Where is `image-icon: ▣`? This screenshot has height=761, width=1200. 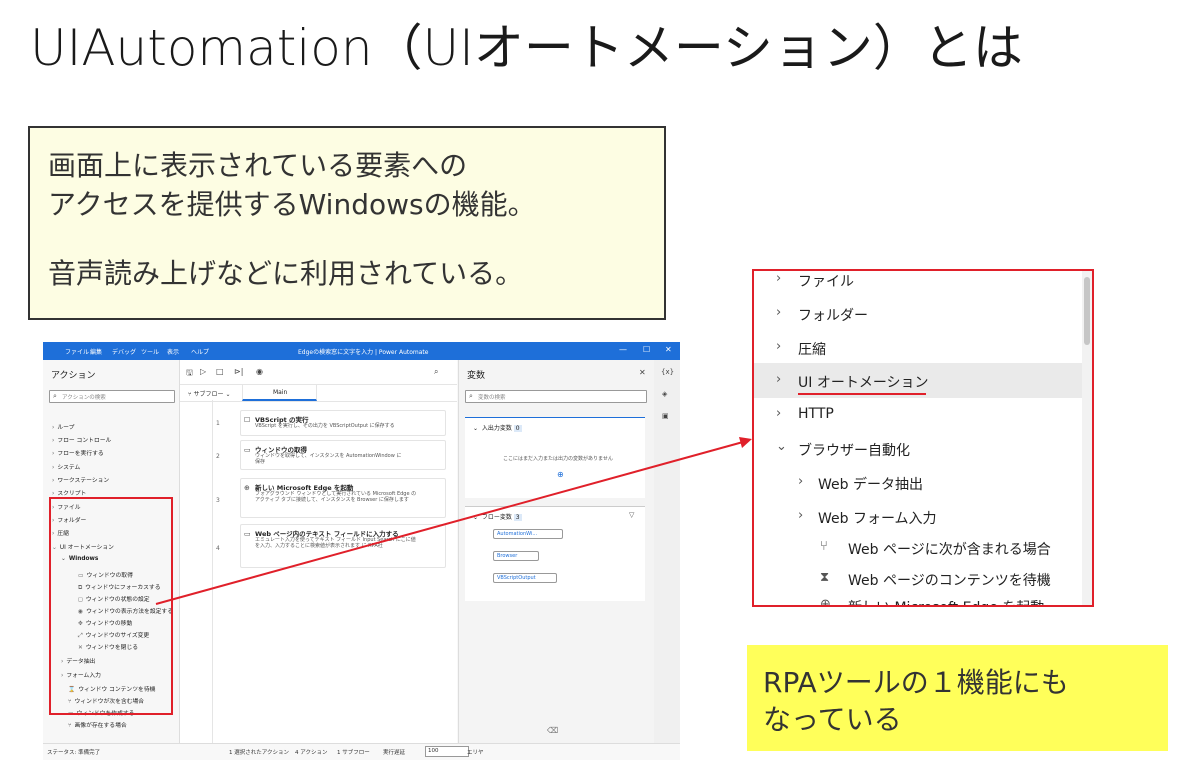
image-icon: ▣ is located at coordinates (665, 416).